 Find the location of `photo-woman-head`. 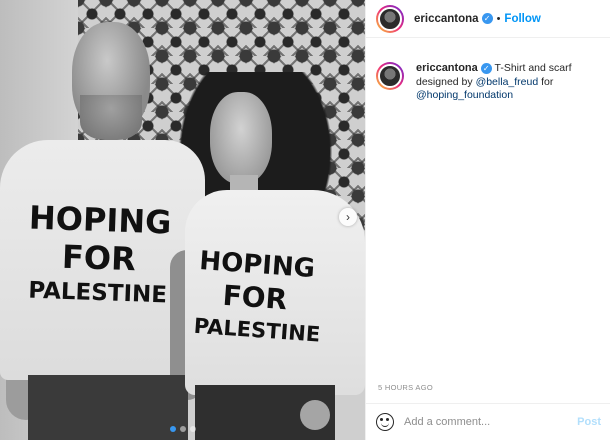

photo-woman-head is located at coordinates (241, 138).